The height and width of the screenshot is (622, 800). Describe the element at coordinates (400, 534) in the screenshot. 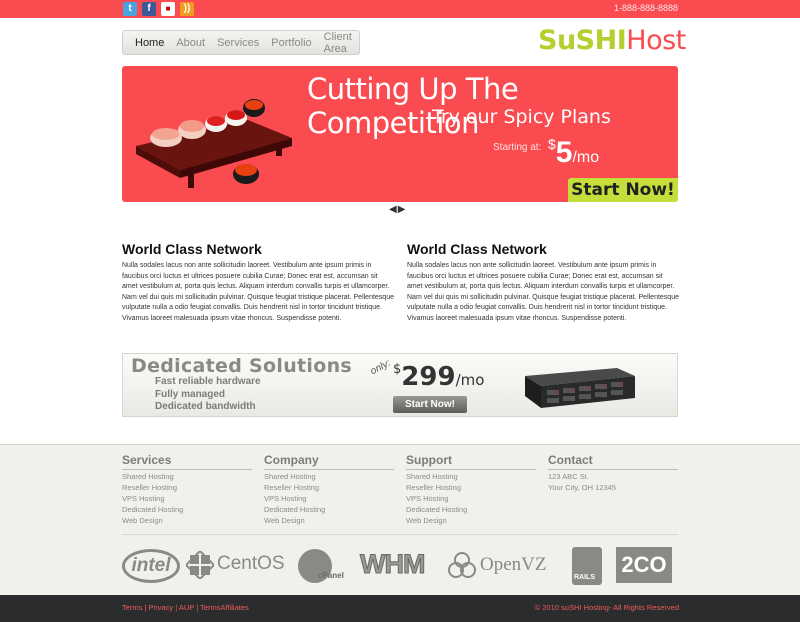

I see `footer-divider` at that location.